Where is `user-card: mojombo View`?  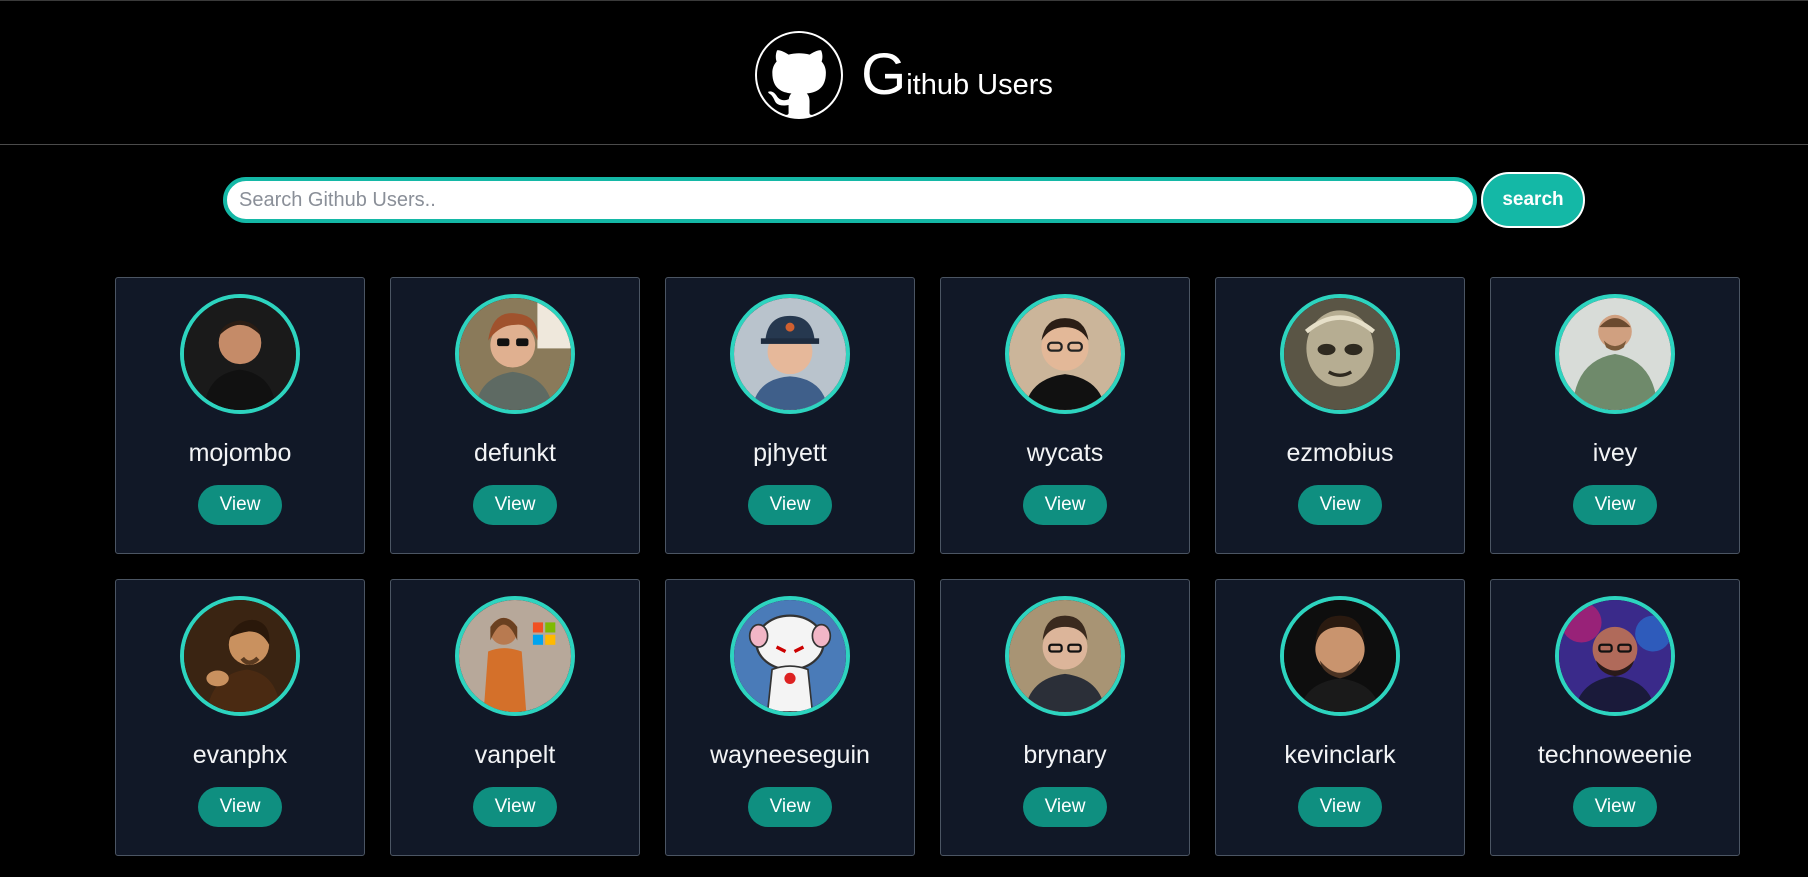
user-card: mojombo View is located at coordinates (240, 415).